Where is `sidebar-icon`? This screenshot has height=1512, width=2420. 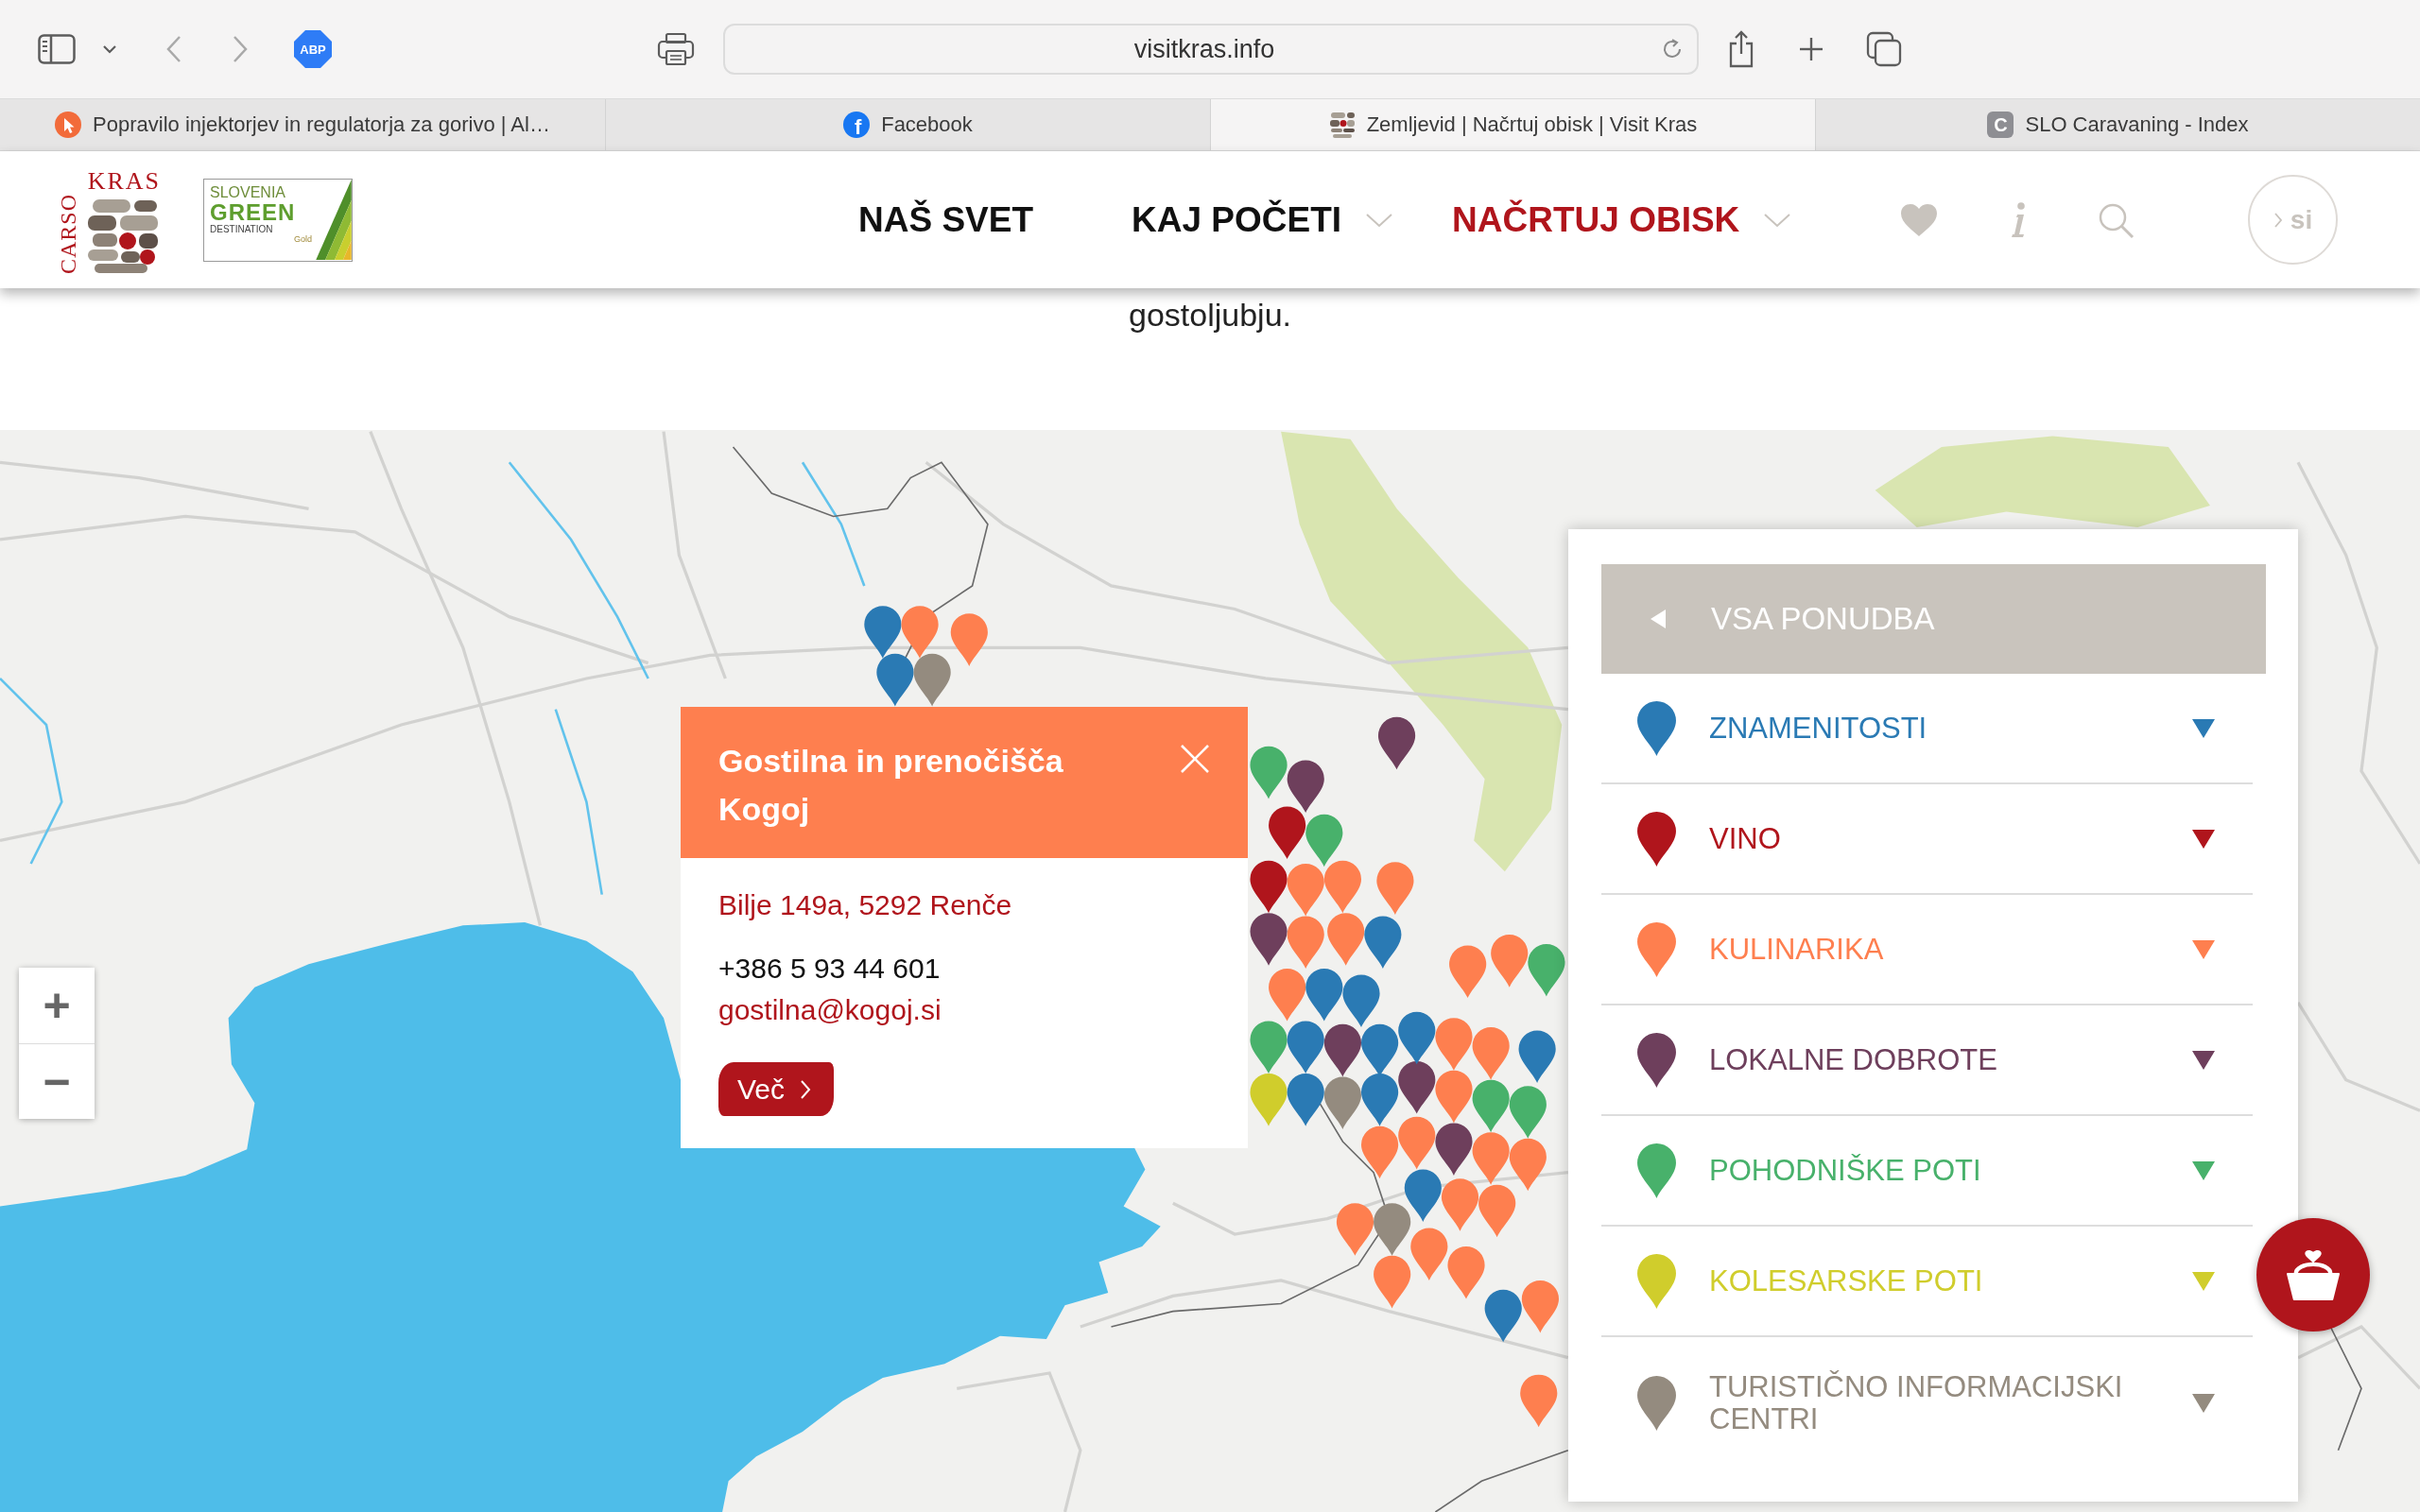 sidebar-icon is located at coordinates (57, 49).